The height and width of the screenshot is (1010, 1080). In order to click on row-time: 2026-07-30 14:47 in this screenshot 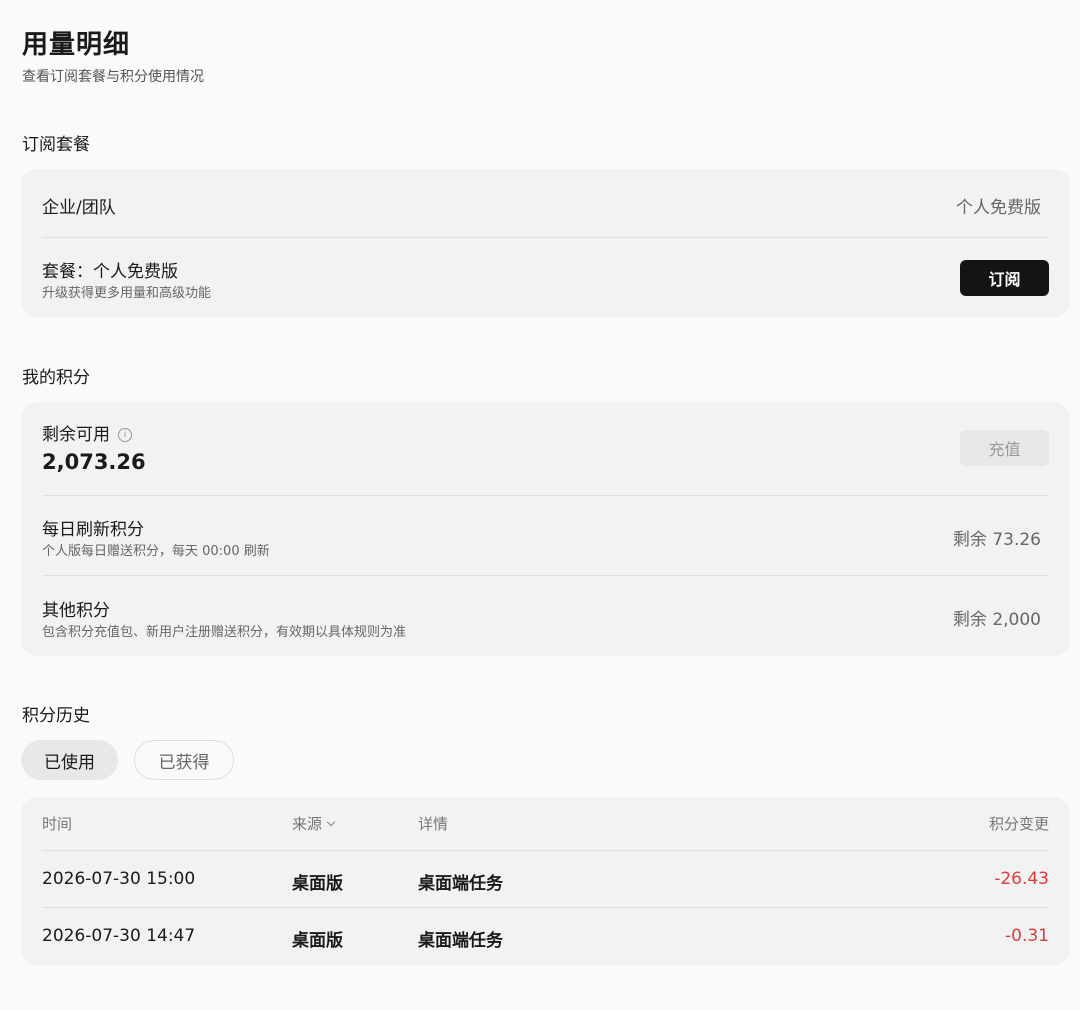, I will do `click(119, 936)`.